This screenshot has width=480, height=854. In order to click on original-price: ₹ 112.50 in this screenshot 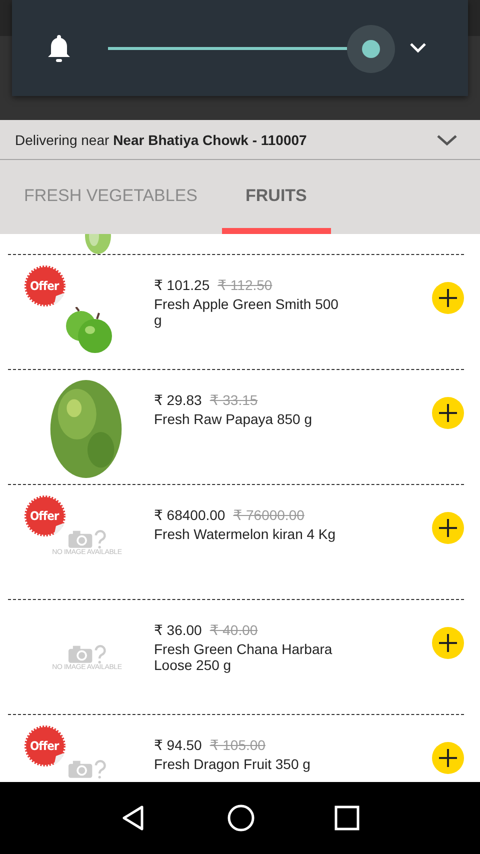, I will do `click(245, 285)`.